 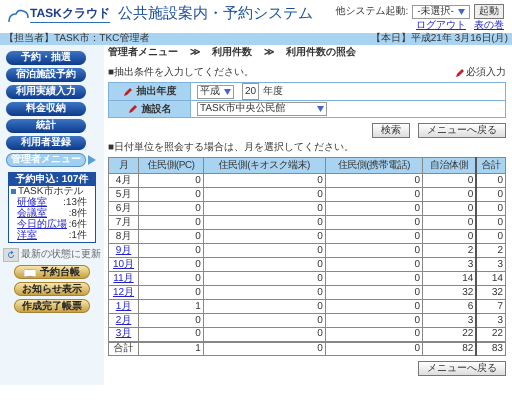 I want to click on menu-button: 統計, so click(x=46, y=126).